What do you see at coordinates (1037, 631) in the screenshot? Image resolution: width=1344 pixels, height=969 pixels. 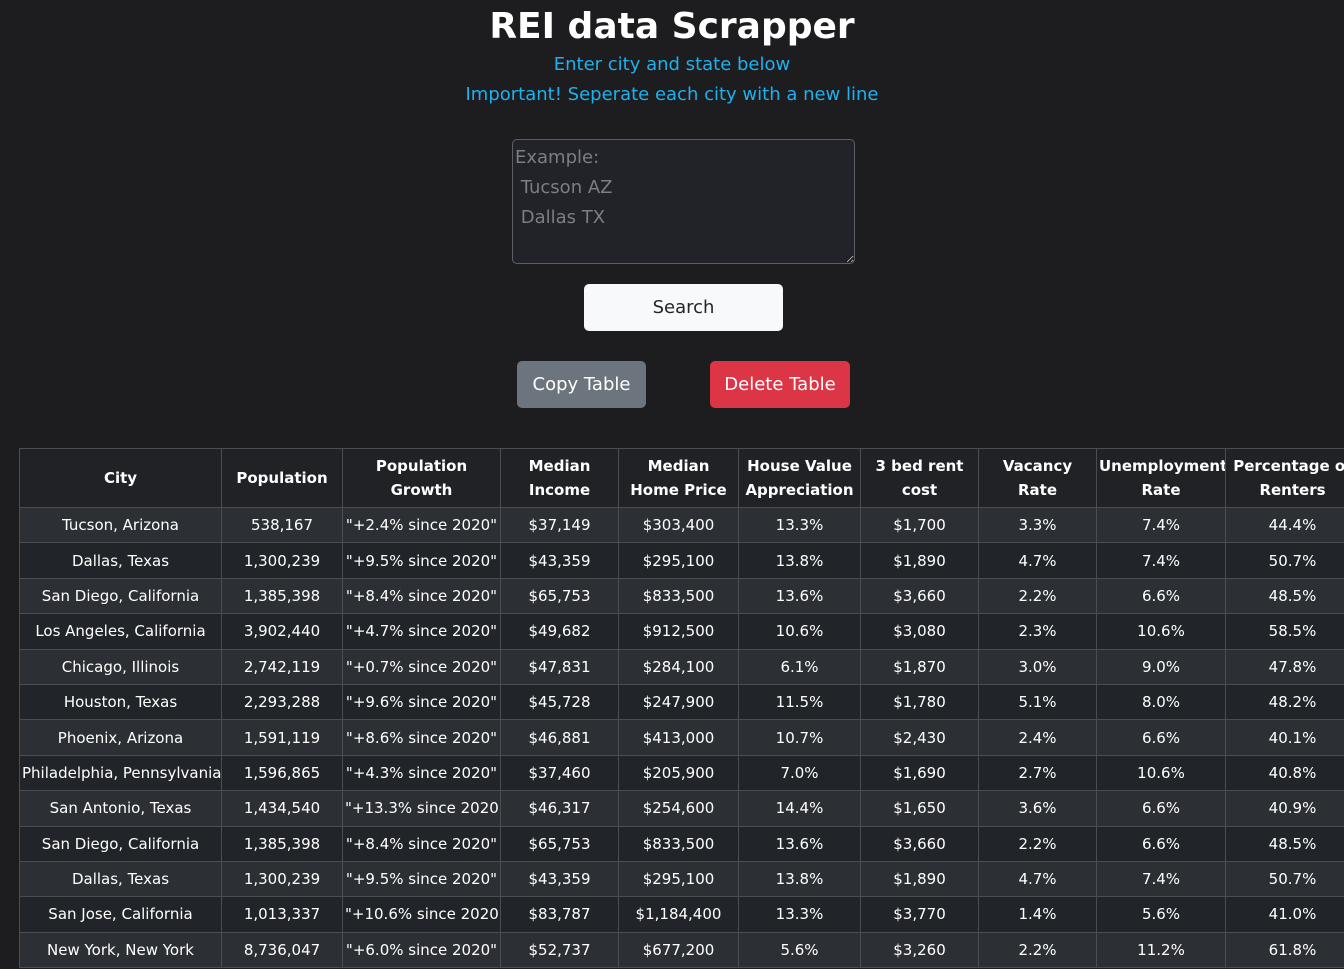 I see `table-cell: 2.3%` at bounding box center [1037, 631].